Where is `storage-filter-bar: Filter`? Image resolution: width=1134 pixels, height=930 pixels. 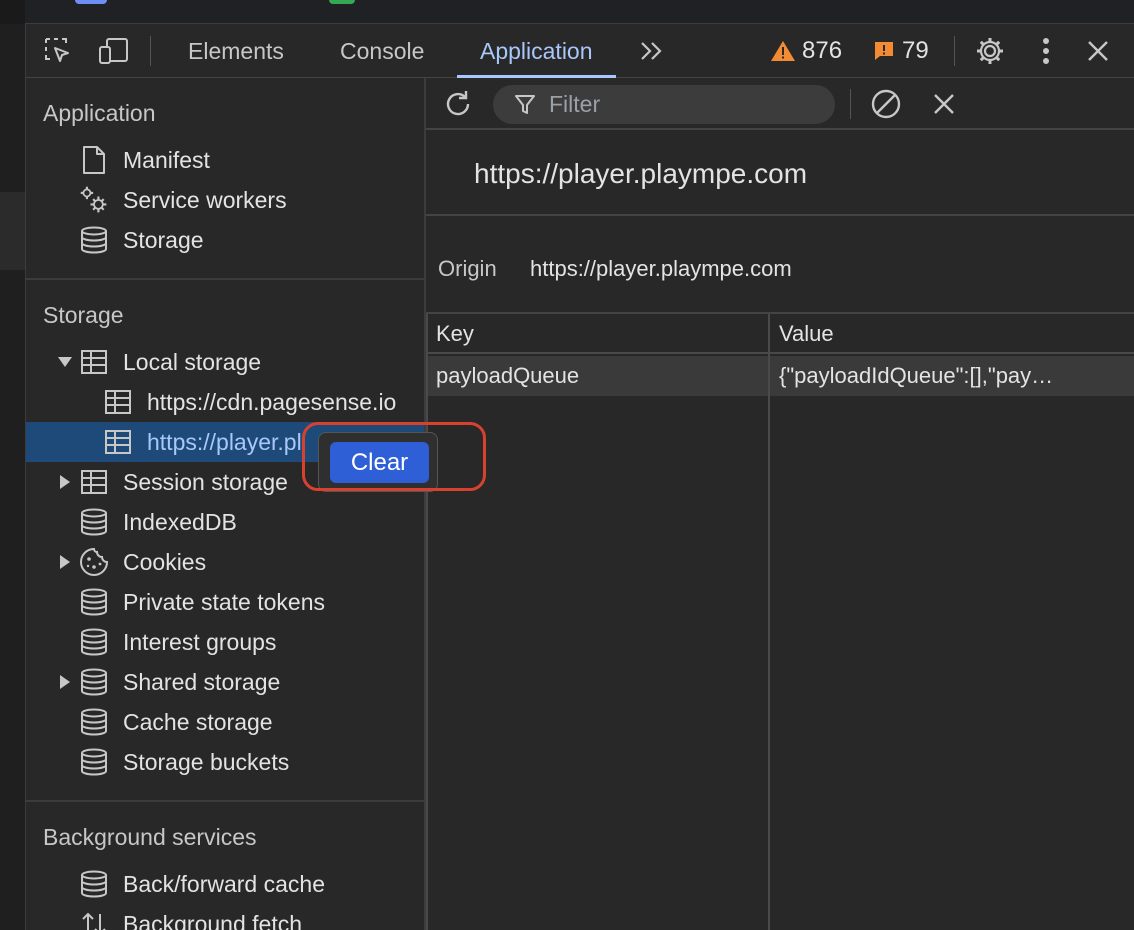
storage-filter-bar: Filter is located at coordinates (780, 104).